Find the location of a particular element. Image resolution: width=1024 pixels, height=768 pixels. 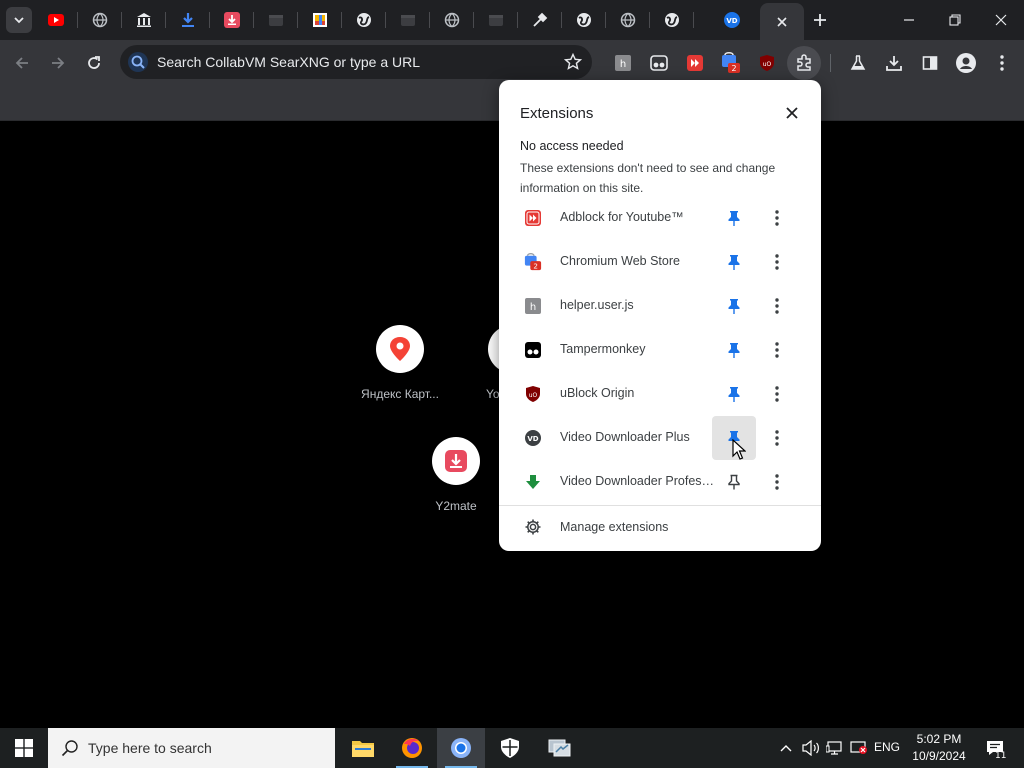

blank-page-icon is located at coordinates (496, 20).